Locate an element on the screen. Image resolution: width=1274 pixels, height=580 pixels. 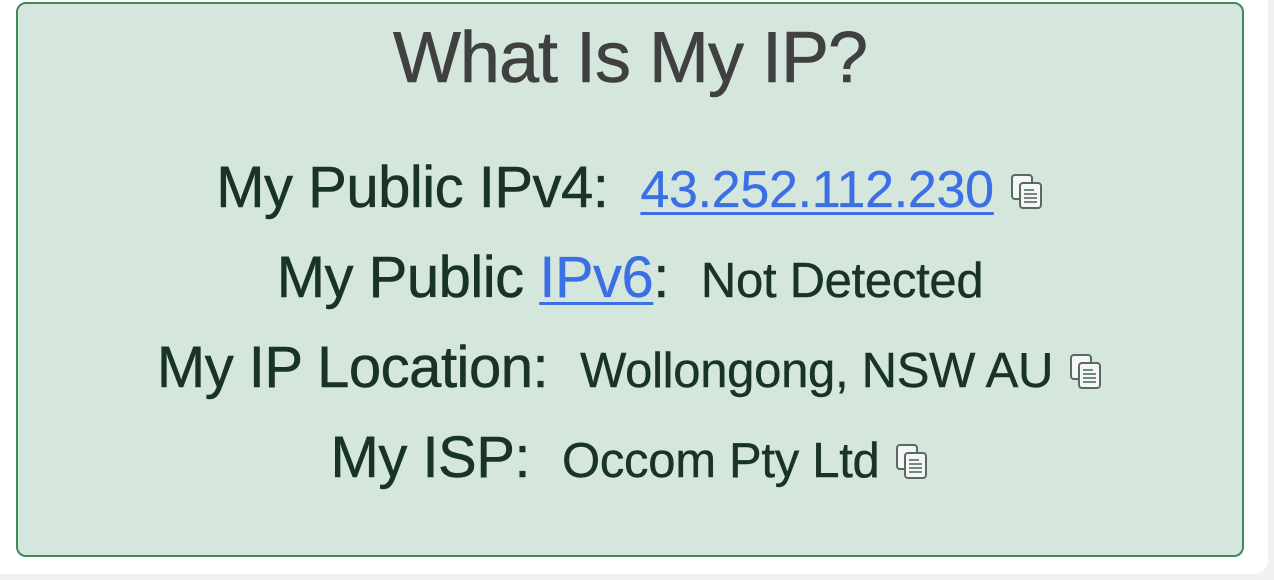
isp-label: My ISP: is located at coordinates (430, 458).